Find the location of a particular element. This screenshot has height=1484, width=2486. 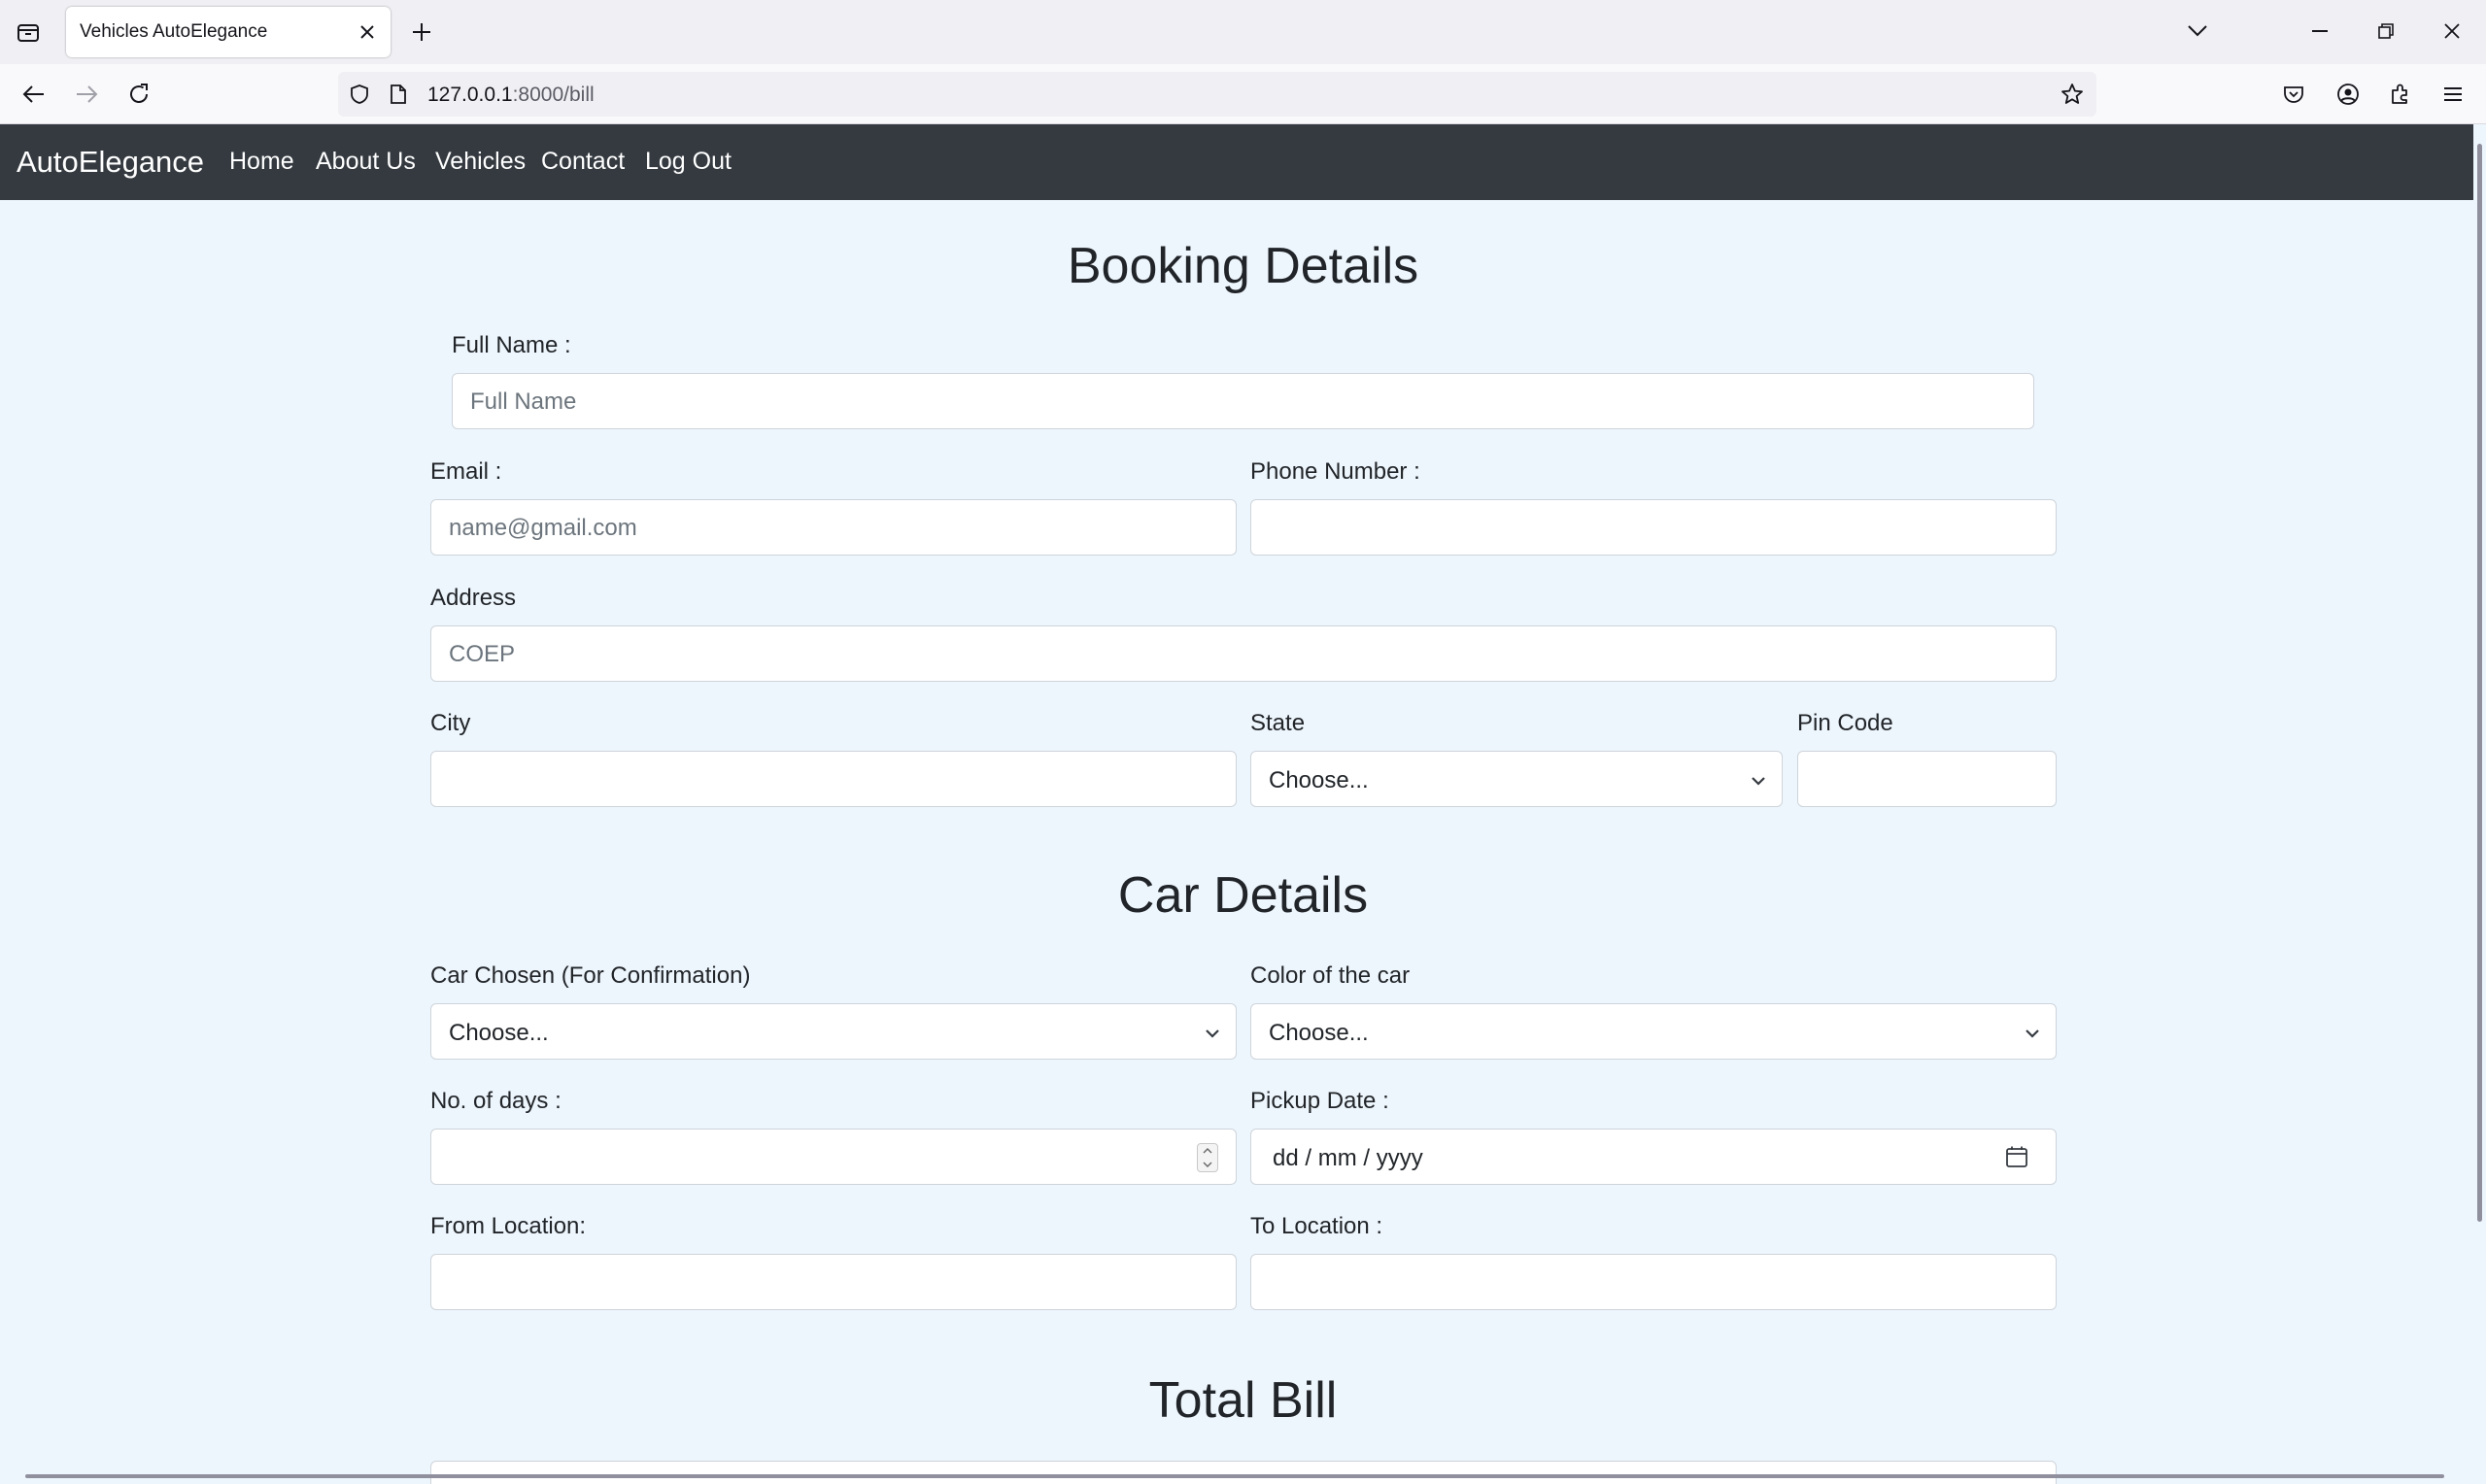

url-host: 127.0.0.1 is located at coordinates (470, 95).